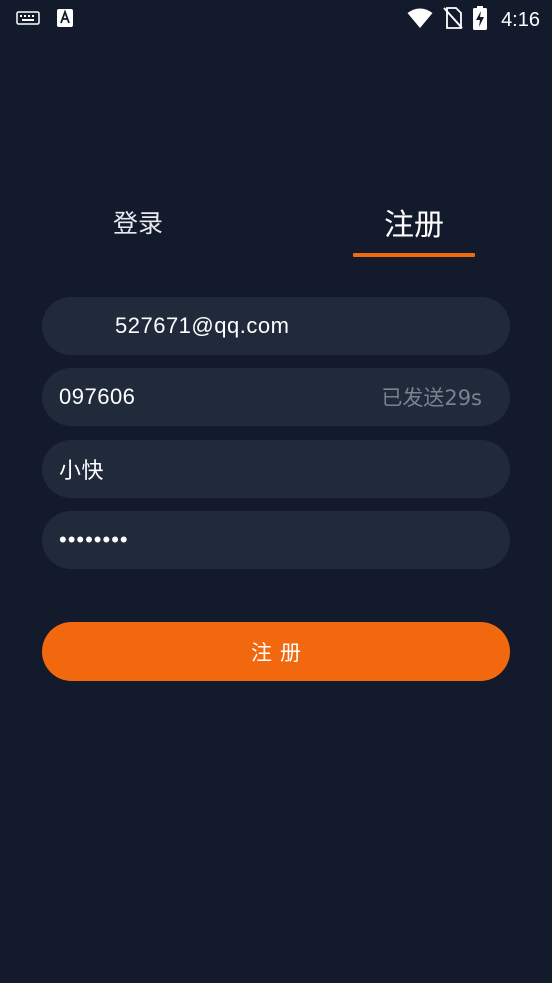 This screenshot has width=552, height=983. I want to click on password-input, so click(284, 540).